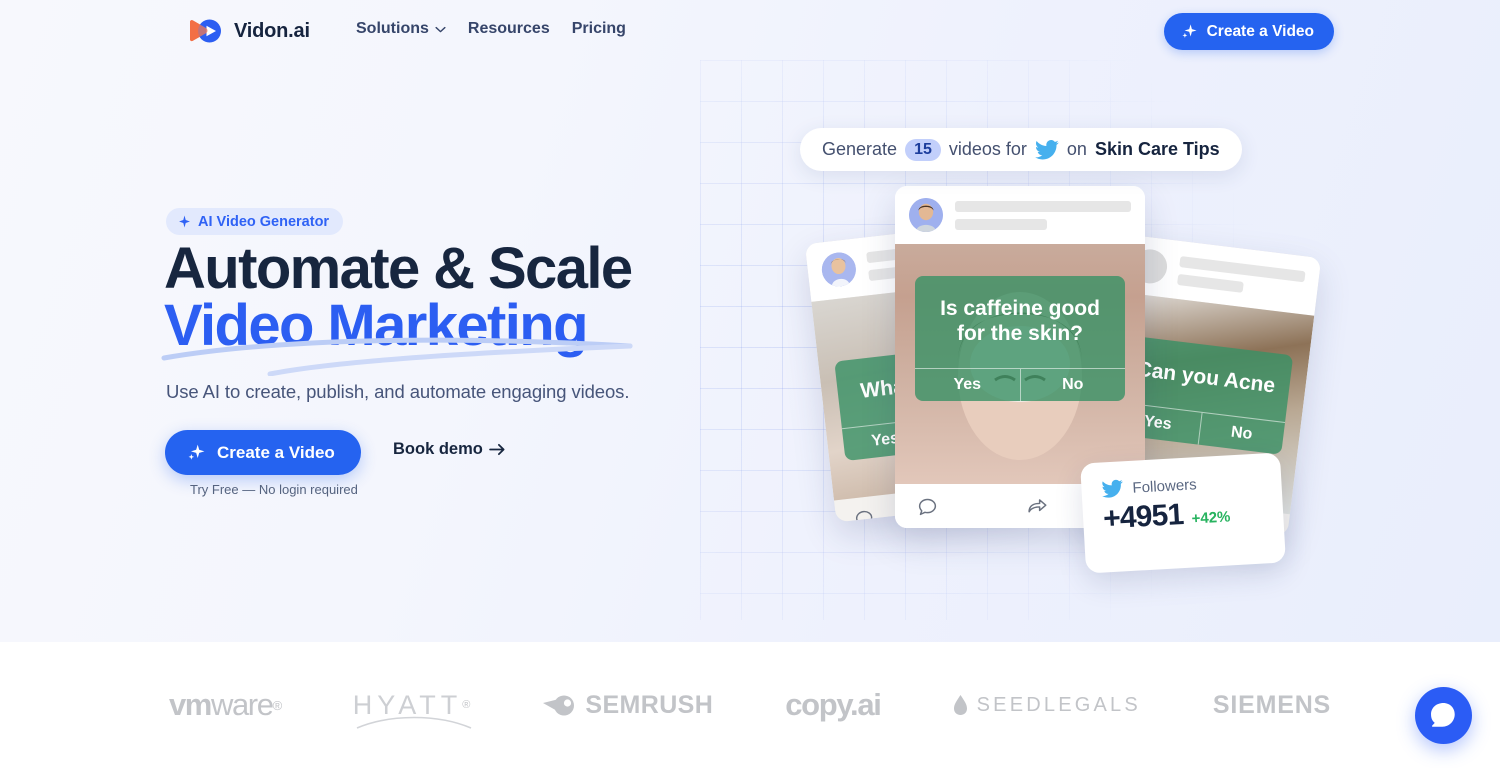  I want to click on logo-semrush: SEMRUSH, so click(627, 705).